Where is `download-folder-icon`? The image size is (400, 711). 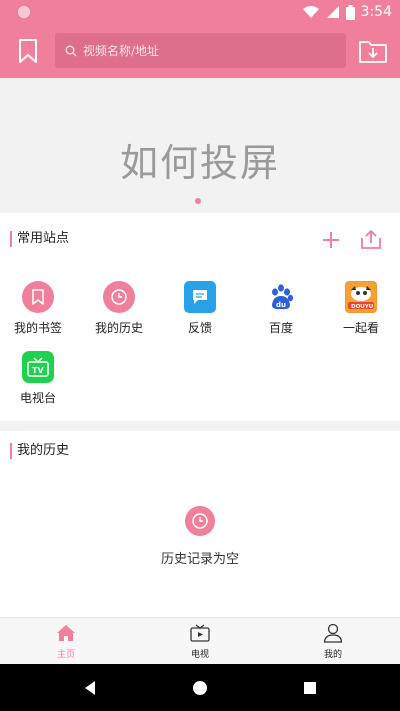 download-folder-icon is located at coordinates (373, 52).